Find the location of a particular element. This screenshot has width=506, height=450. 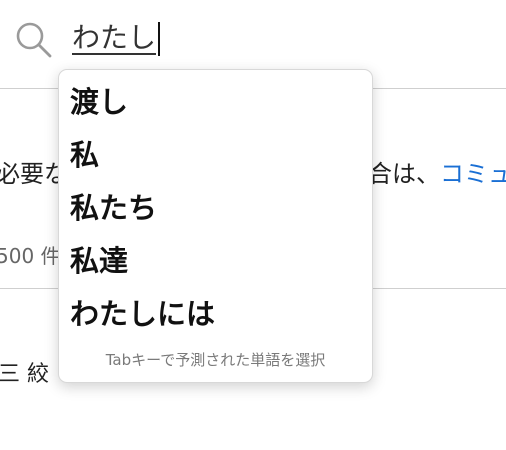

autocomplete-hint: Tabキーで予測された単語を選択 is located at coordinates (215, 360).